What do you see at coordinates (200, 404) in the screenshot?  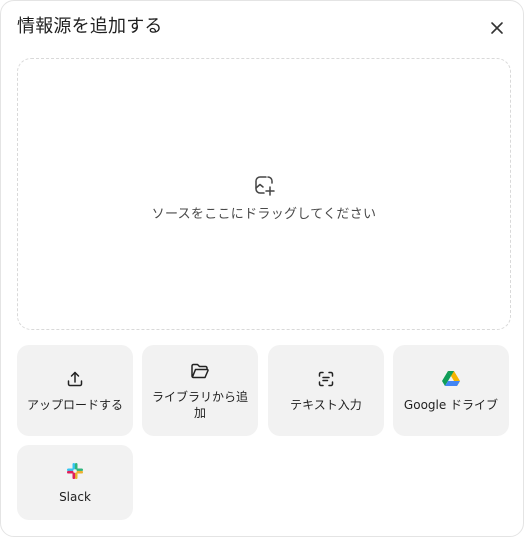 I see `library-label: ライブラリから追加` at bounding box center [200, 404].